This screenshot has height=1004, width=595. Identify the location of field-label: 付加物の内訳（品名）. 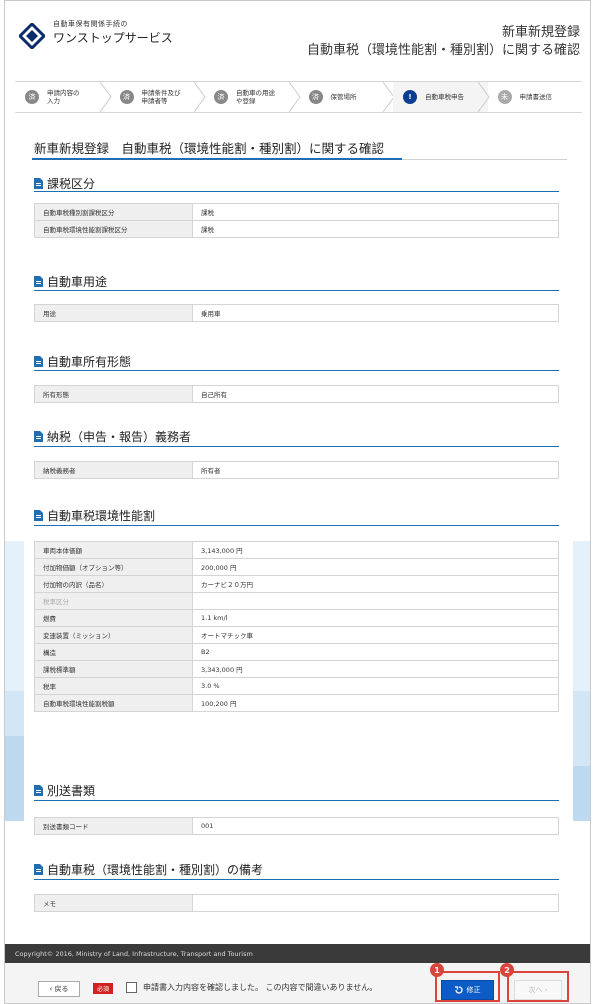
(113, 584).